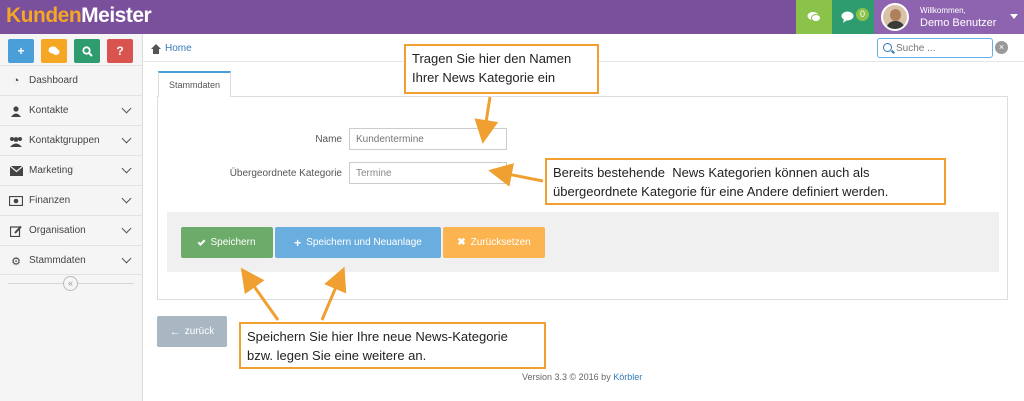  What do you see at coordinates (16, 201) in the screenshot?
I see `money-icon` at bounding box center [16, 201].